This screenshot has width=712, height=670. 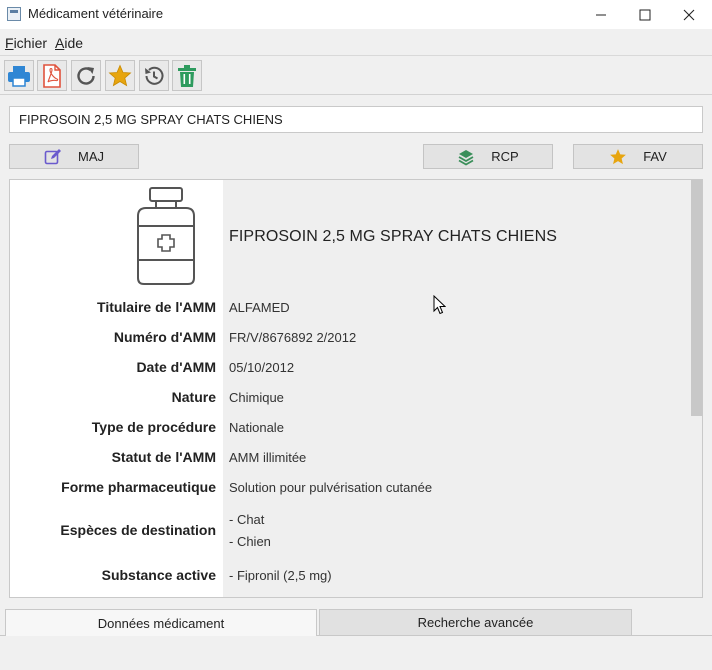 I want to click on app-icon, so click(x=14, y=14).